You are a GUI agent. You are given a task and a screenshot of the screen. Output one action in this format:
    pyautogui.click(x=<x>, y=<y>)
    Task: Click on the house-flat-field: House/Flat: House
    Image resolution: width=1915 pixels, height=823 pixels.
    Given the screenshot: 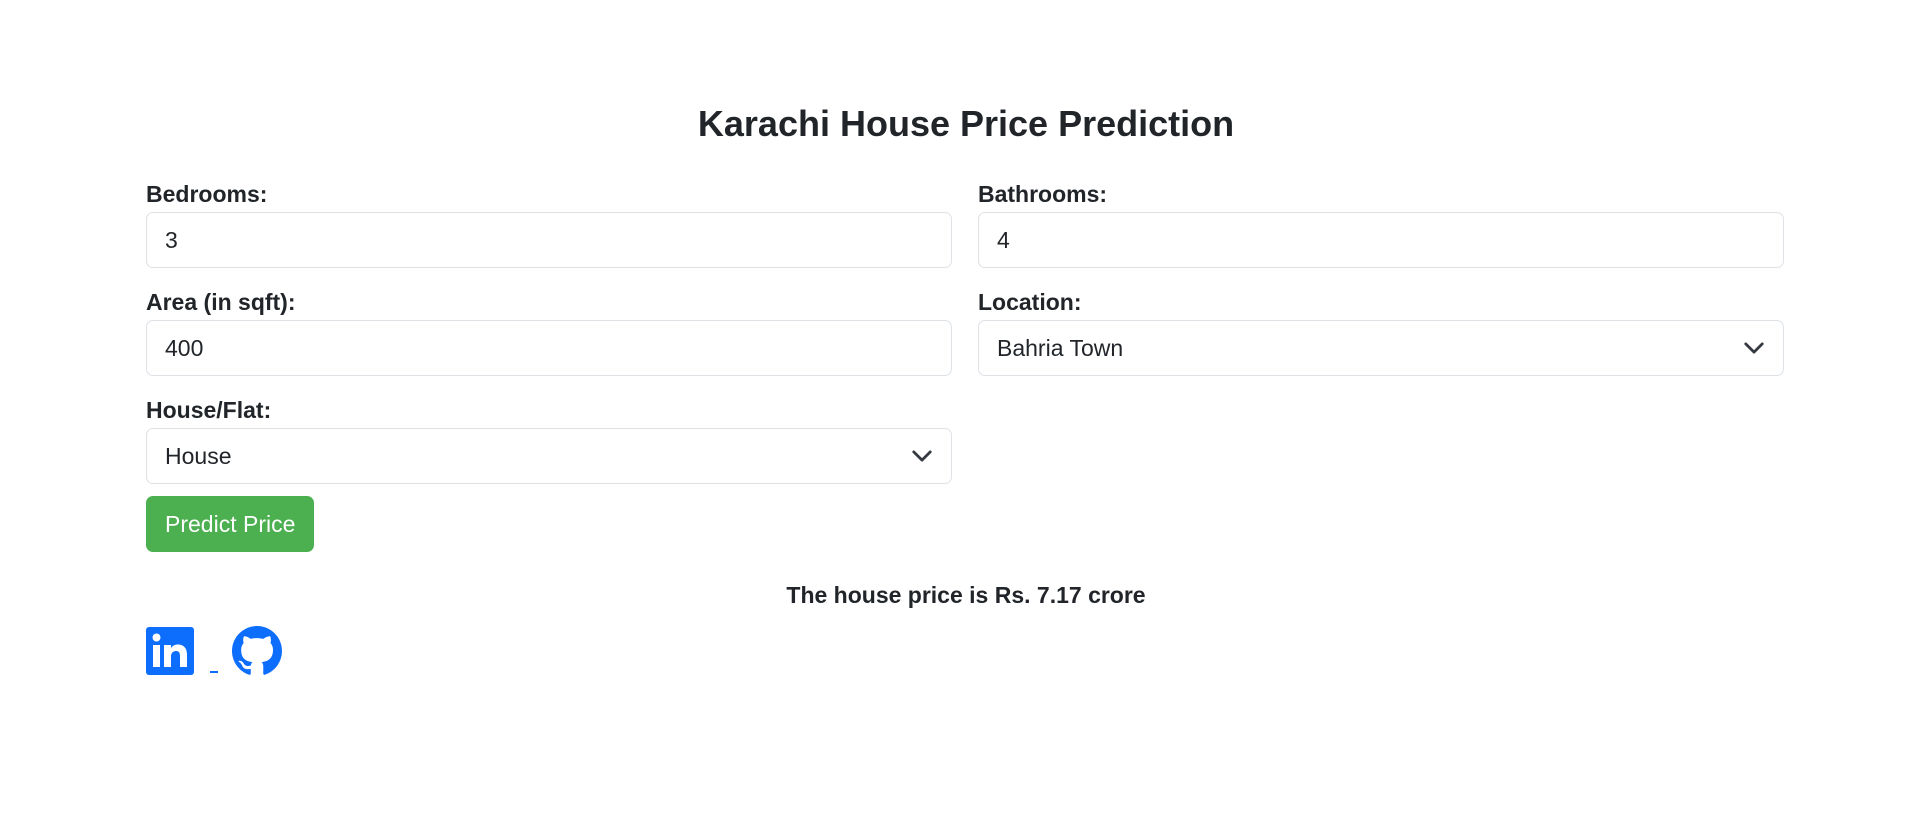 What is the action you would take?
    pyautogui.click(x=549, y=440)
    